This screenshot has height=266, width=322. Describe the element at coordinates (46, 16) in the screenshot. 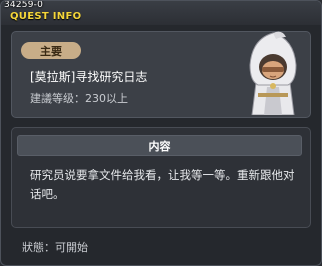

I see `window-title: QUEST INFO` at that location.